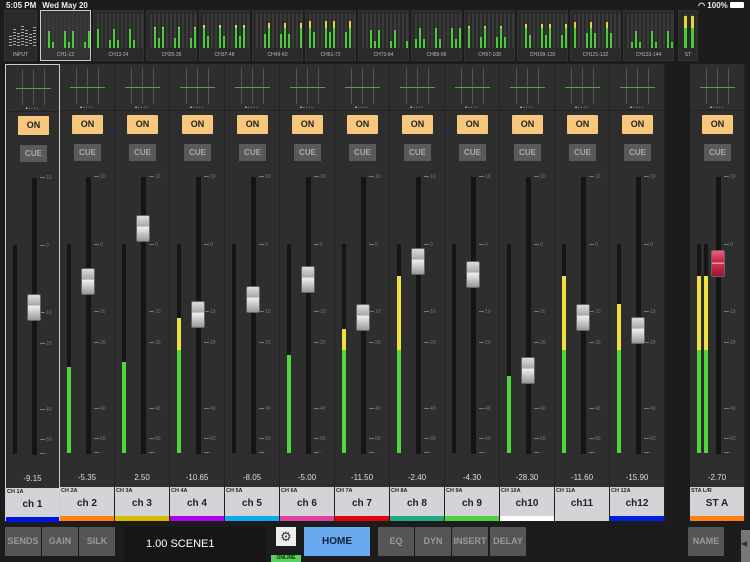 This screenshot has height=562, width=750. What do you see at coordinates (527, 504) in the screenshot?
I see `channel-name-box: CH 10A ch10` at bounding box center [527, 504].